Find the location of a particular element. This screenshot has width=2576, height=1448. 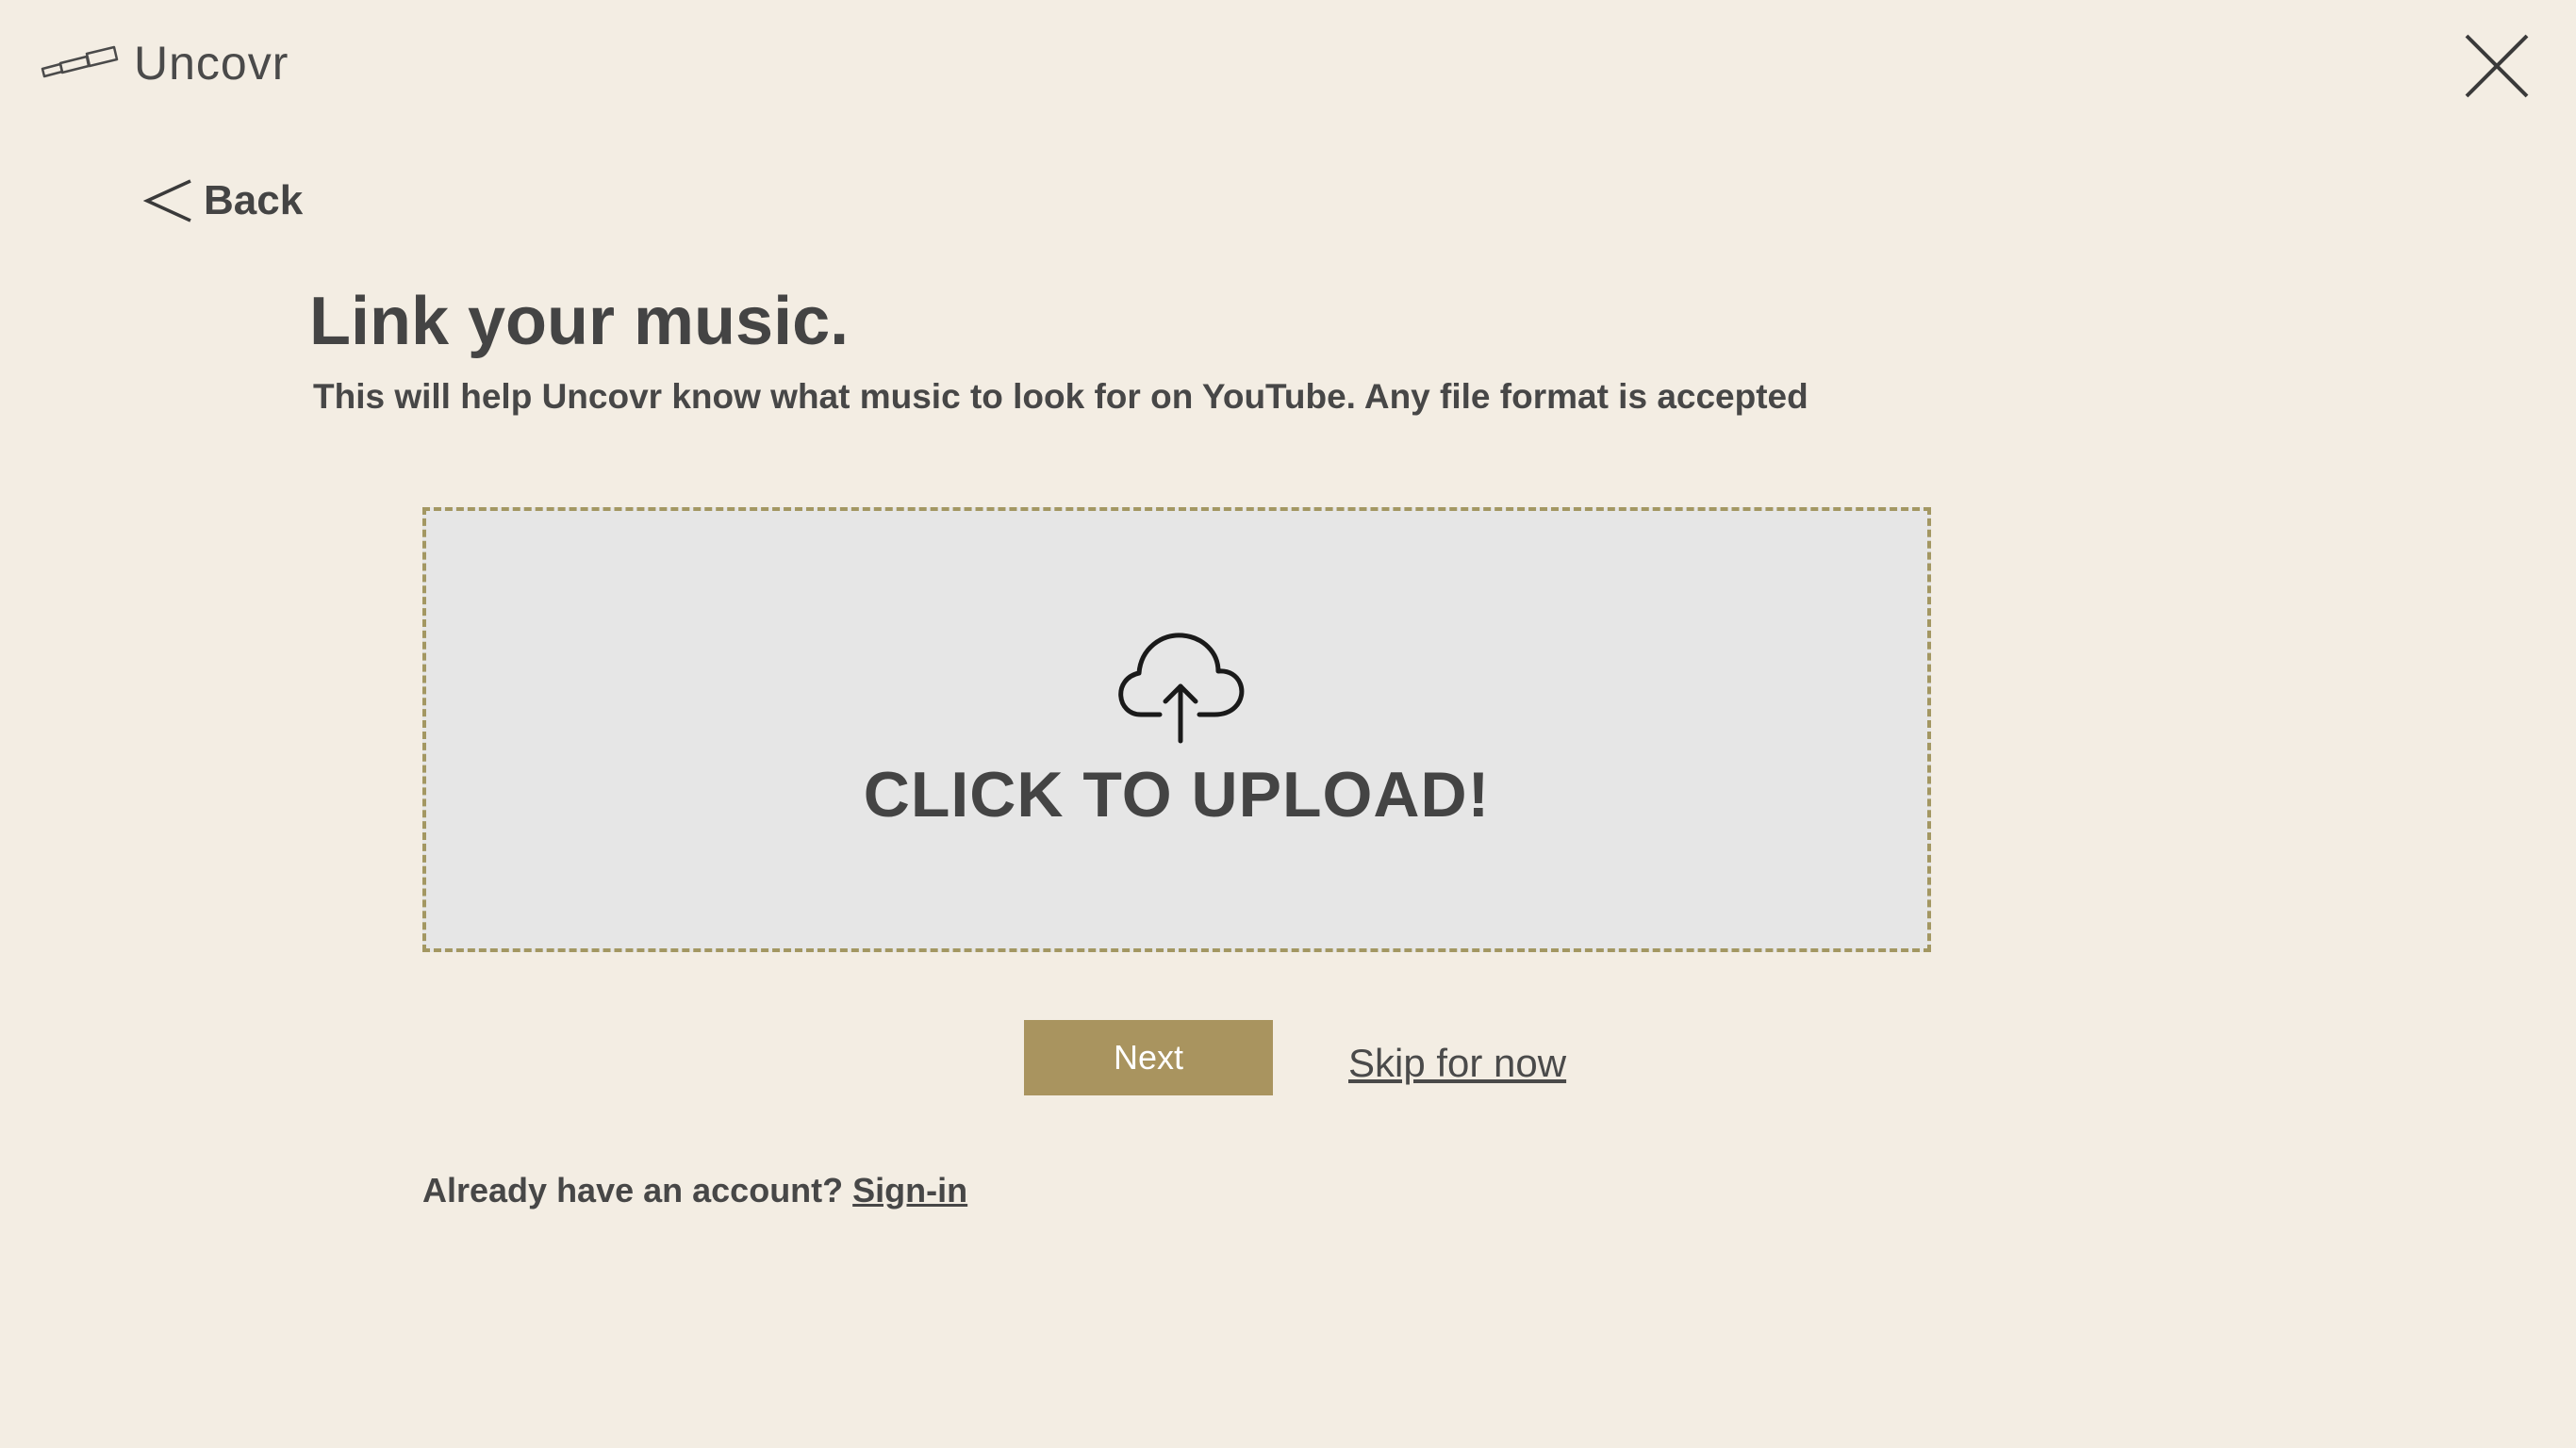

telescope-icon is located at coordinates (80, 61).